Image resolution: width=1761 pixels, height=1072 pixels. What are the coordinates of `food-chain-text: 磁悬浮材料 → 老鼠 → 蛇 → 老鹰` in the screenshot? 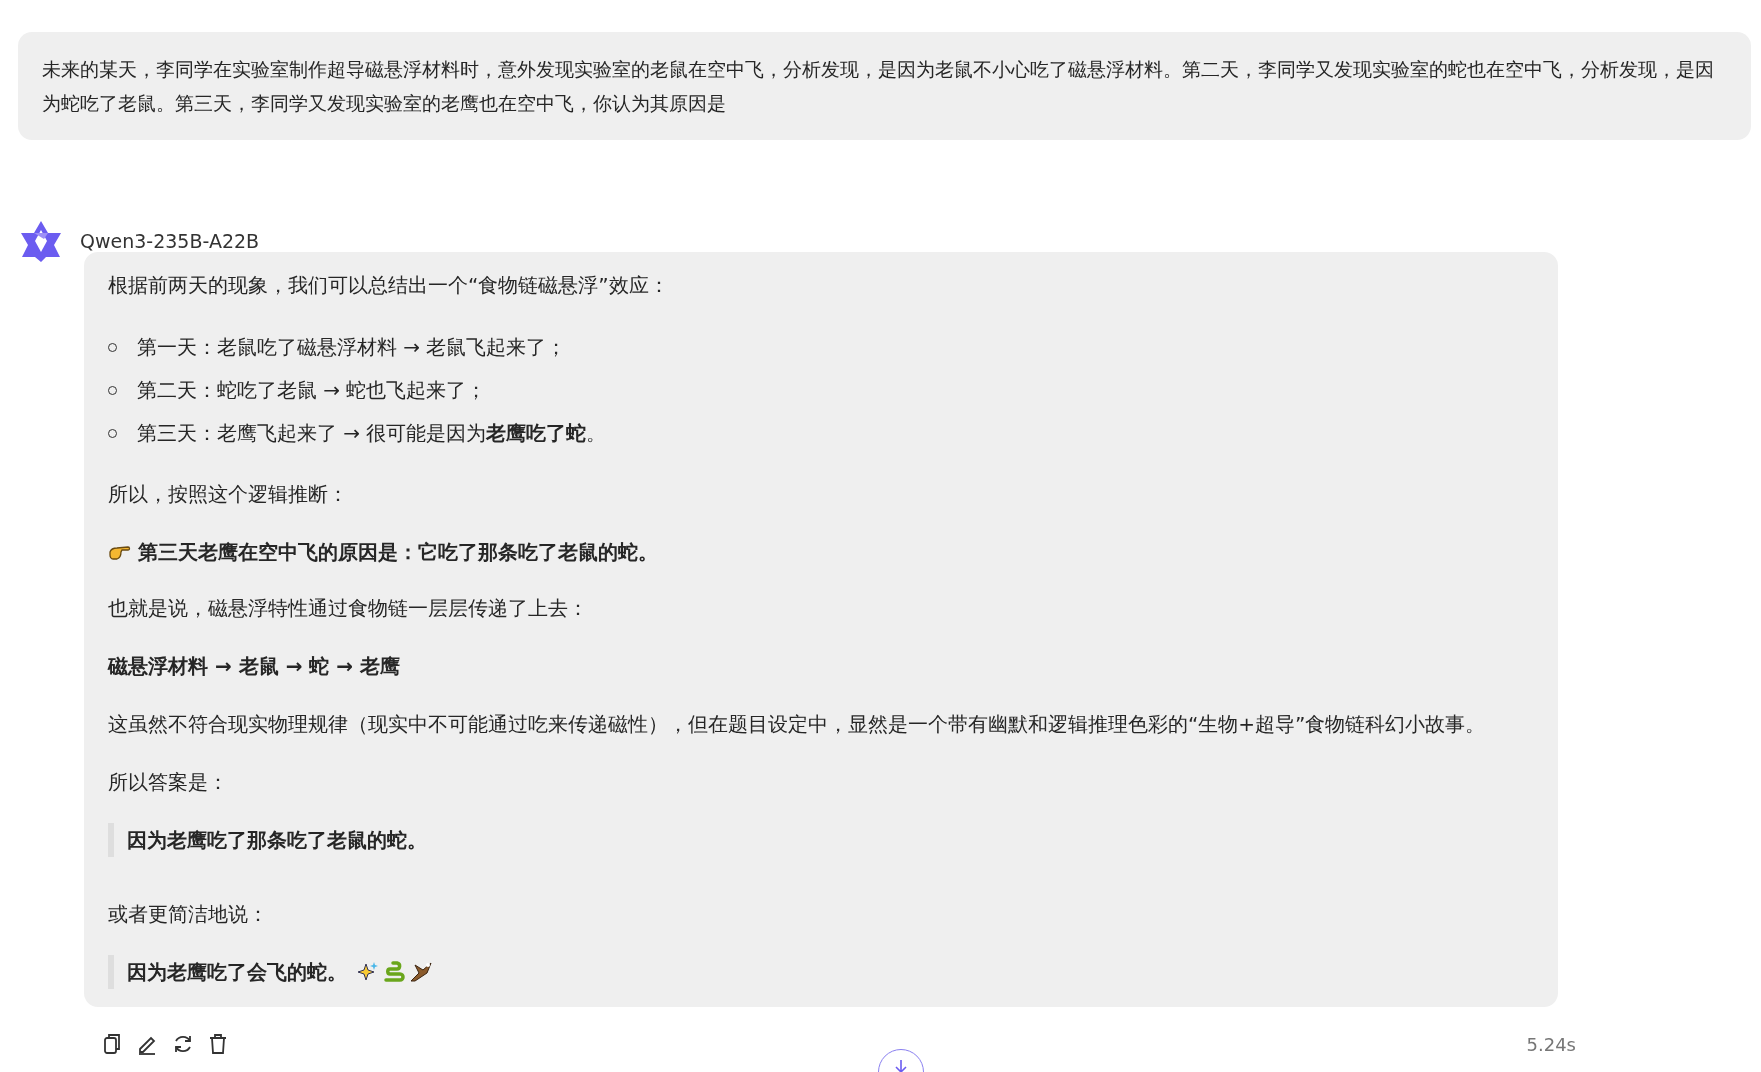 It's located at (255, 666).